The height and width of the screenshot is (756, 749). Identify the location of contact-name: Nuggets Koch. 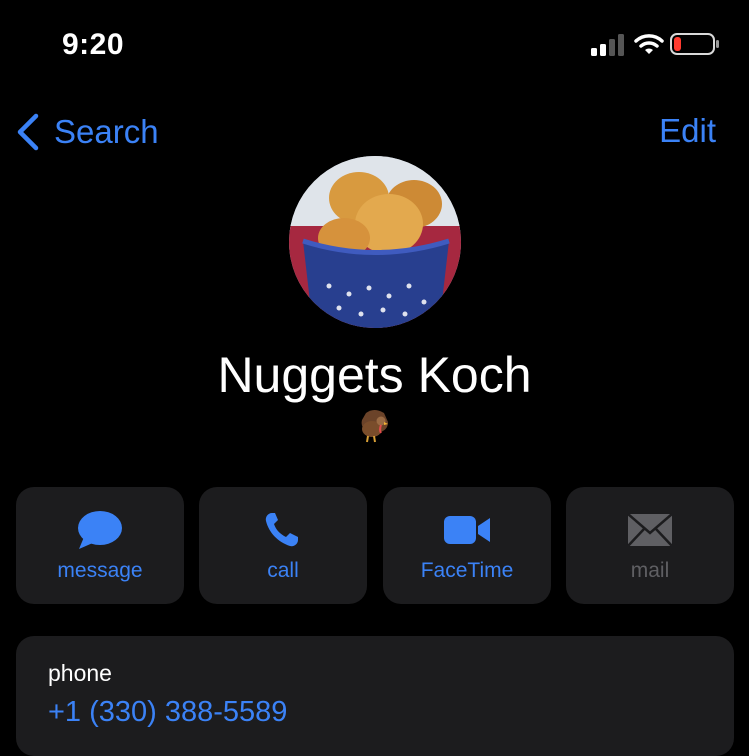
(374, 375).